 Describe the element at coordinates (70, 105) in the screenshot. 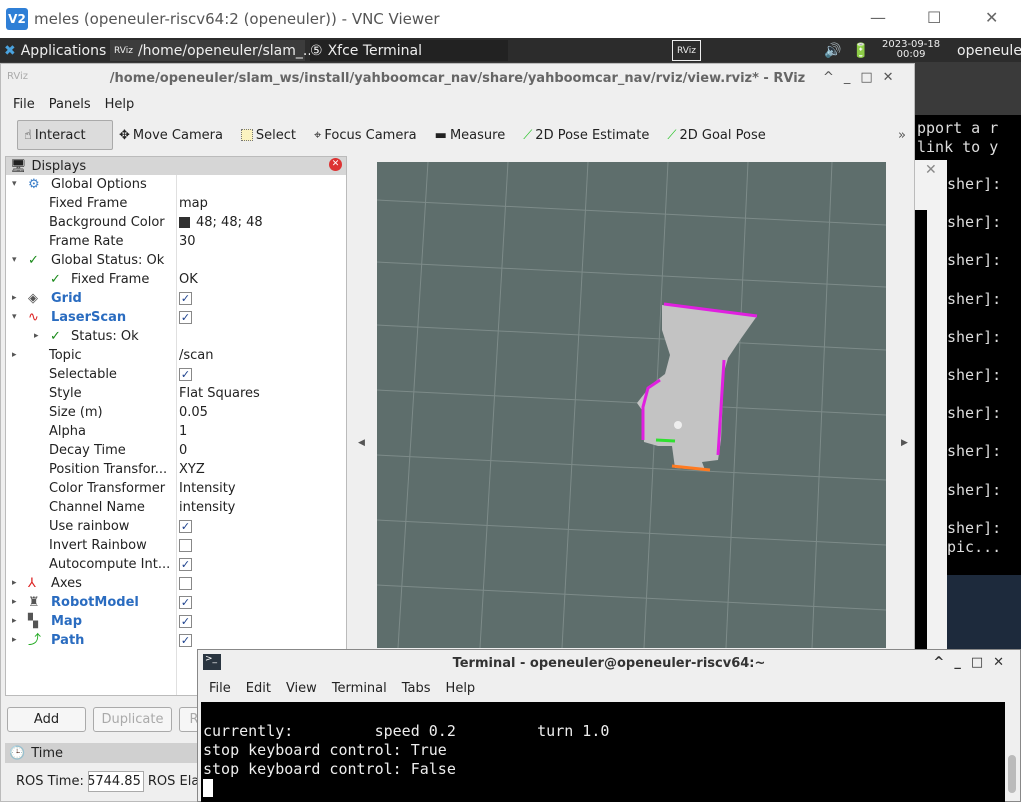

I see `menu-panels: Panels` at that location.